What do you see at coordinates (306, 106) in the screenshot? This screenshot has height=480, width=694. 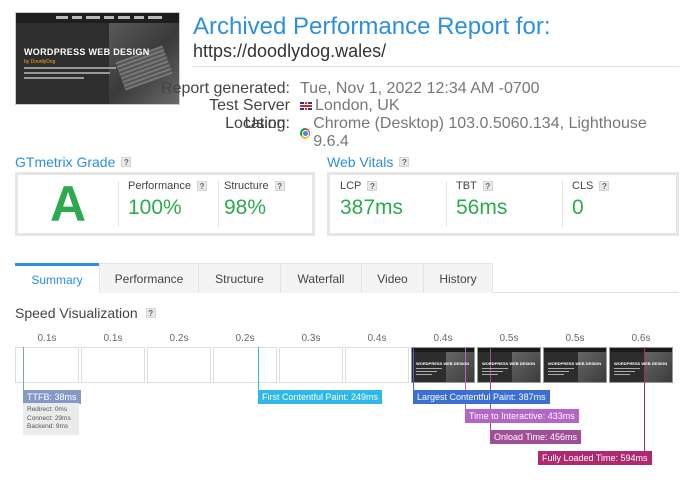 I see `uk-flag-icon` at bounding box center [306, 106].